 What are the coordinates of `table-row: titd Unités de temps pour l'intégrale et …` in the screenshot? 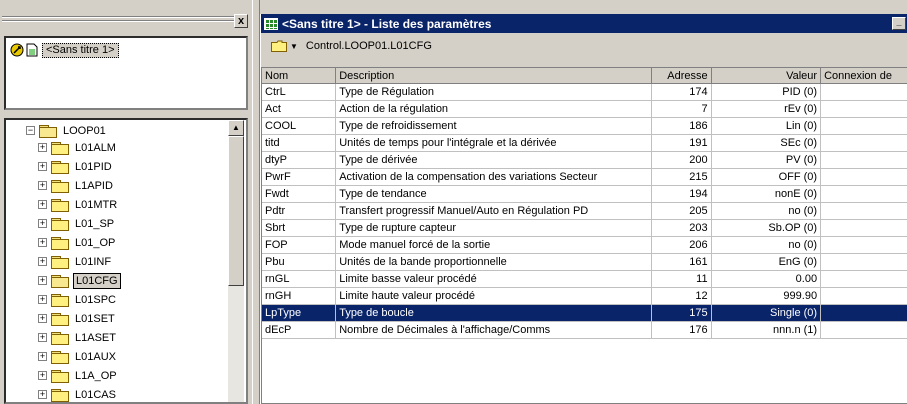 It's located at (584, 143).